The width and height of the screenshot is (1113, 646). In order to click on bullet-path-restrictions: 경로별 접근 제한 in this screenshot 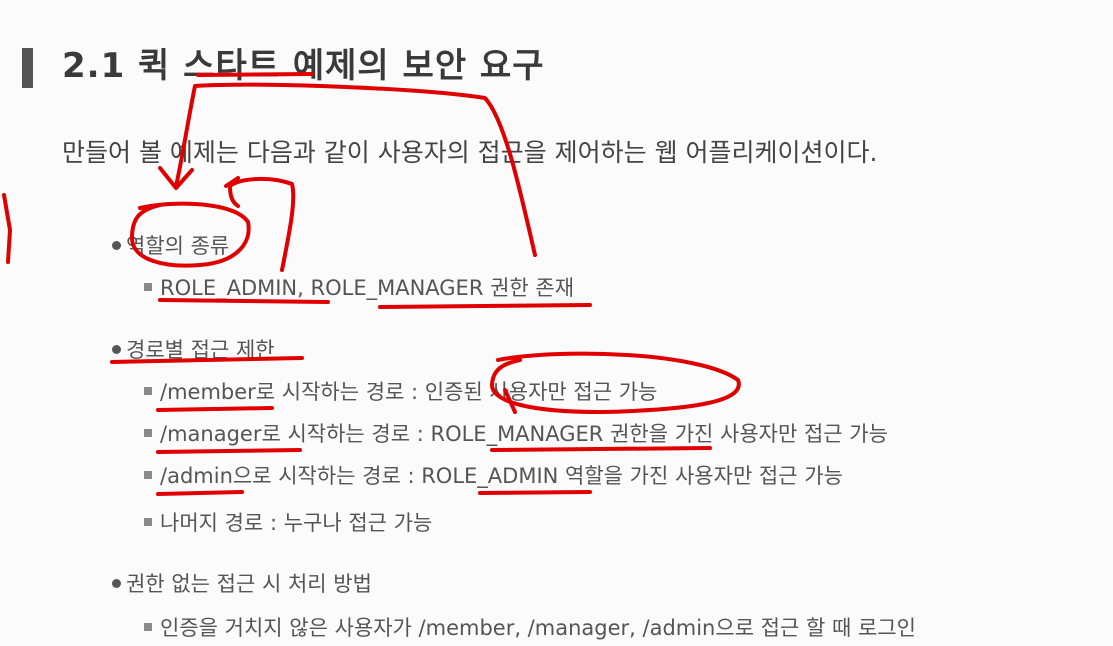, I will do `click(193, 349)`.